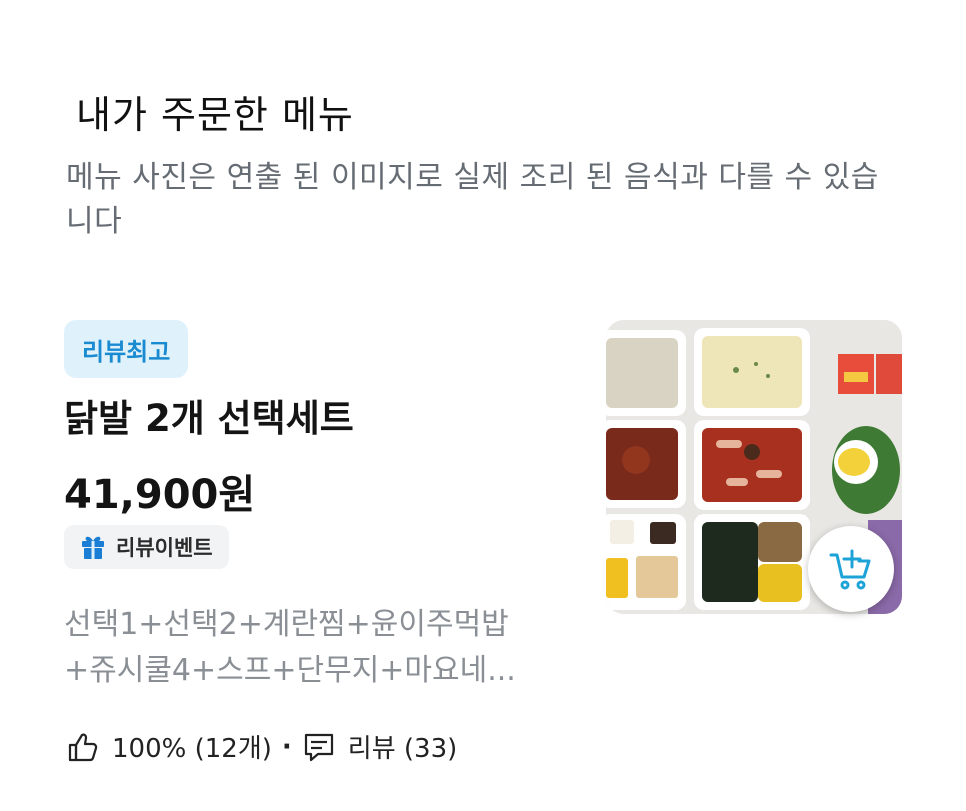 The width and height of the screenshot is (966, 811). What do you see at coordinates (160, 495) in the screenshot?
I see `menu-price: 41,900원` at bounding box center [160, 495].